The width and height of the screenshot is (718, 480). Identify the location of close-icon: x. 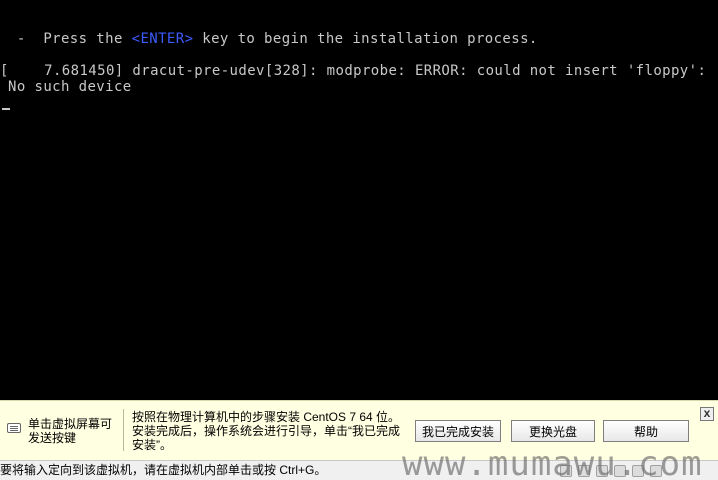
(707, 414).